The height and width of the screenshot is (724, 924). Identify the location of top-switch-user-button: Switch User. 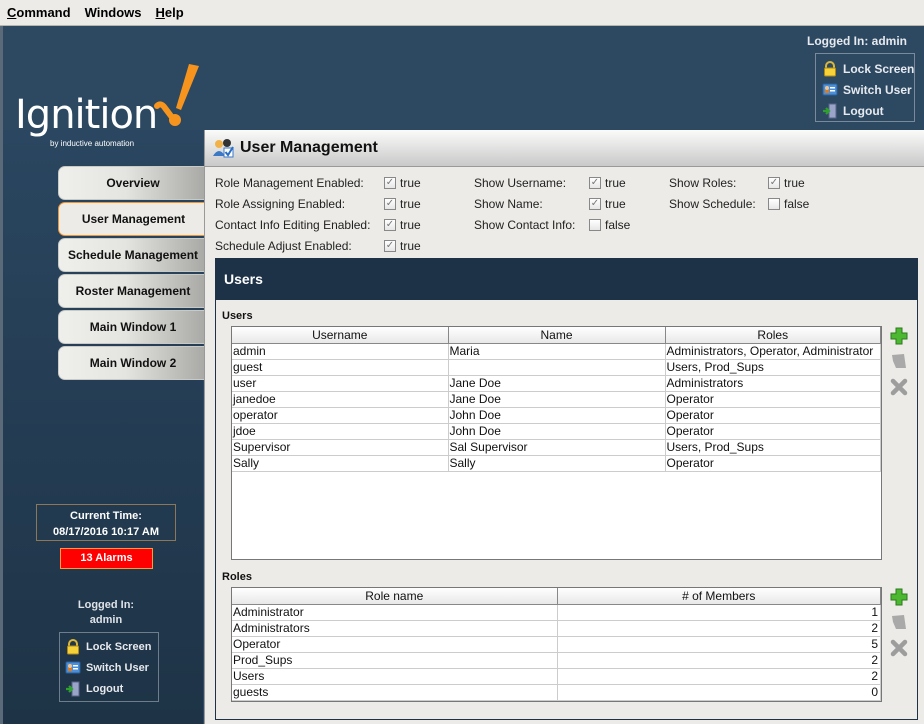
(868, 89).